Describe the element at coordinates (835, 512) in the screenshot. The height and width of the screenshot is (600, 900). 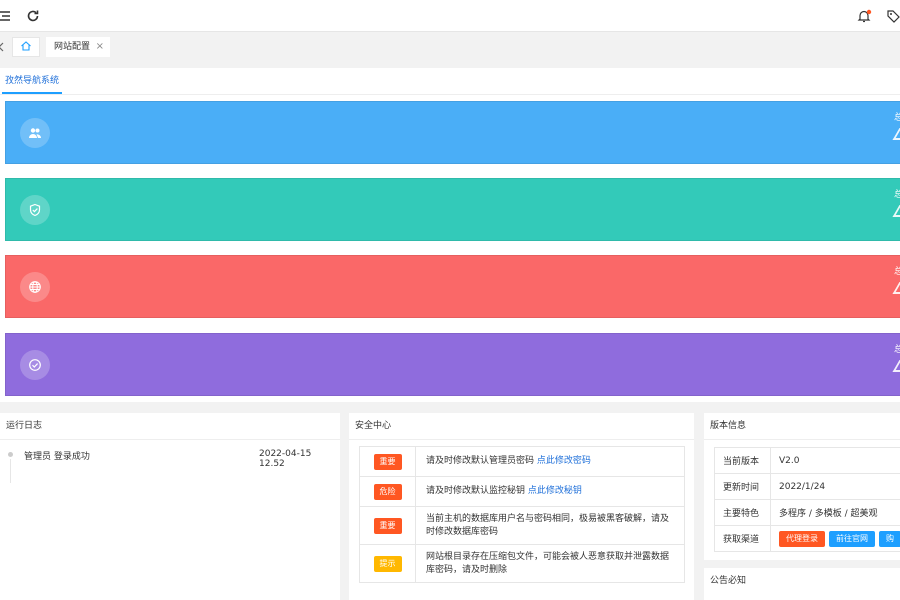
I see `version-value: 多程序 / 多模板 / 超美观` at that location.